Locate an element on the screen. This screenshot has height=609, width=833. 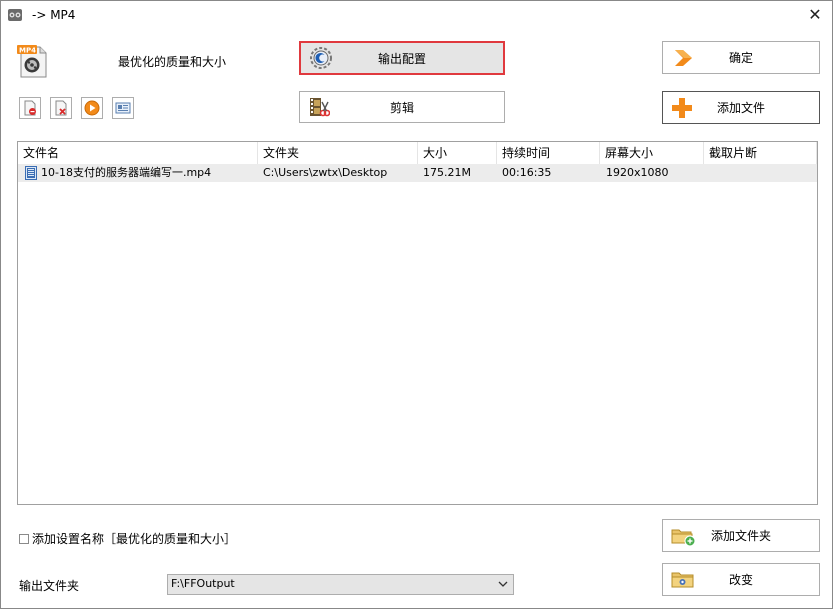
mp4-file-icon: MP4 is located at coordinates (32, 61).